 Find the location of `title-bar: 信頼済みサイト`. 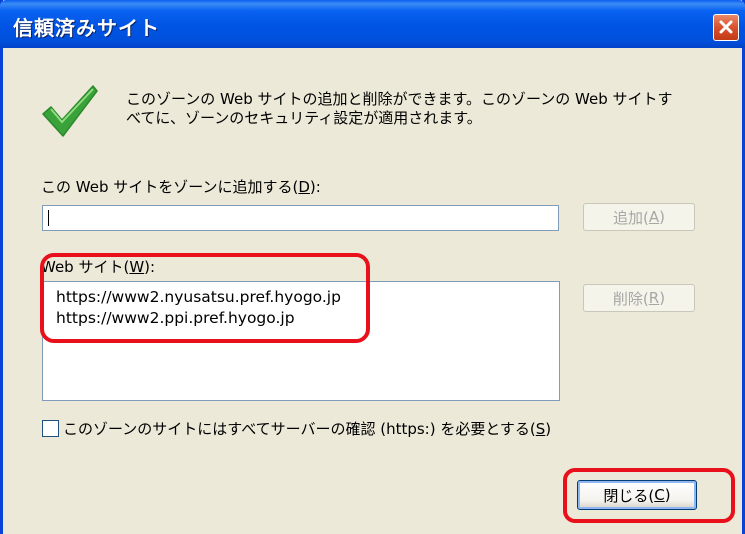

title-bar: 信頼済みサイト is located at coordinates (372, 24).